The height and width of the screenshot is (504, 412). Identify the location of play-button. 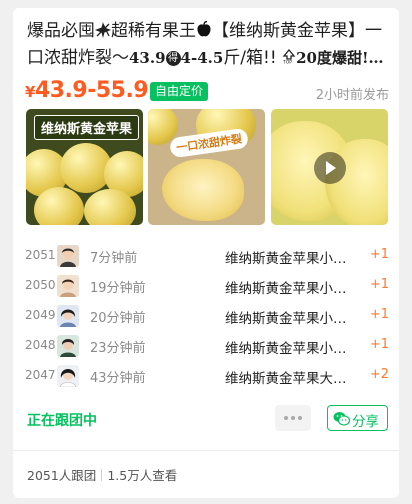
(330, 168).